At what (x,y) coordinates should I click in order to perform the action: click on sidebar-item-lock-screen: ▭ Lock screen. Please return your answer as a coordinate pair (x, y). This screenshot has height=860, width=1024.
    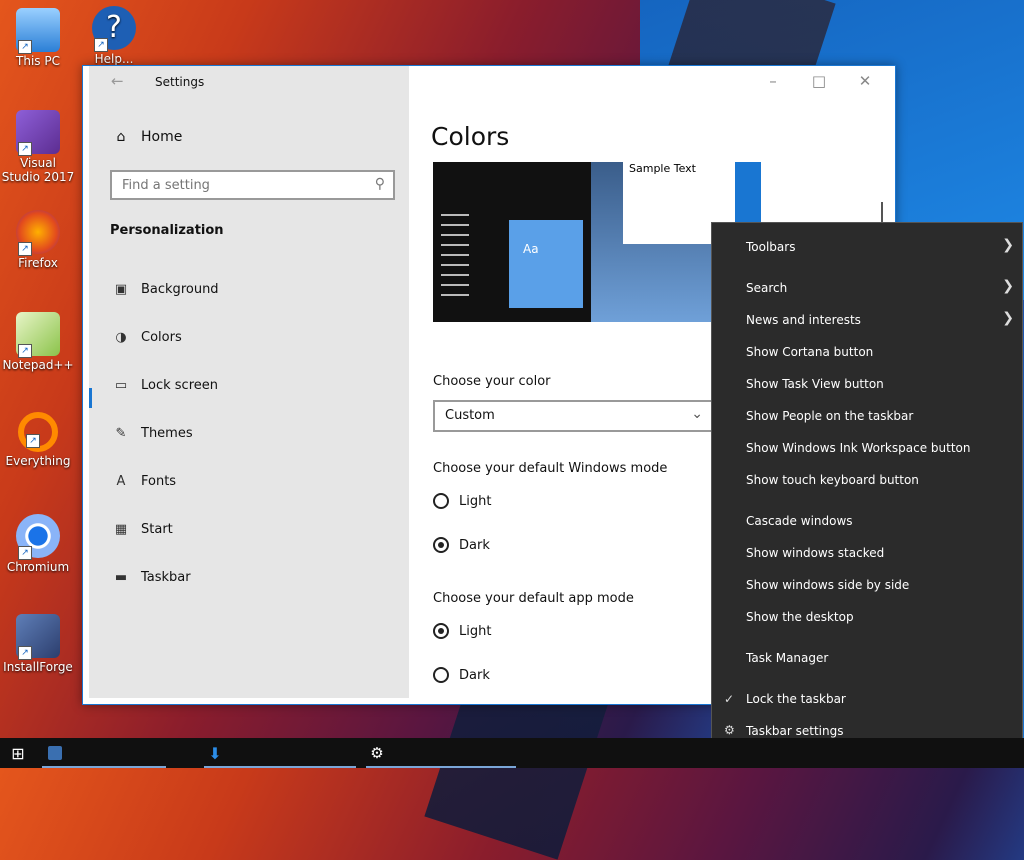
    Looking at the image, I should click on (164, 385).